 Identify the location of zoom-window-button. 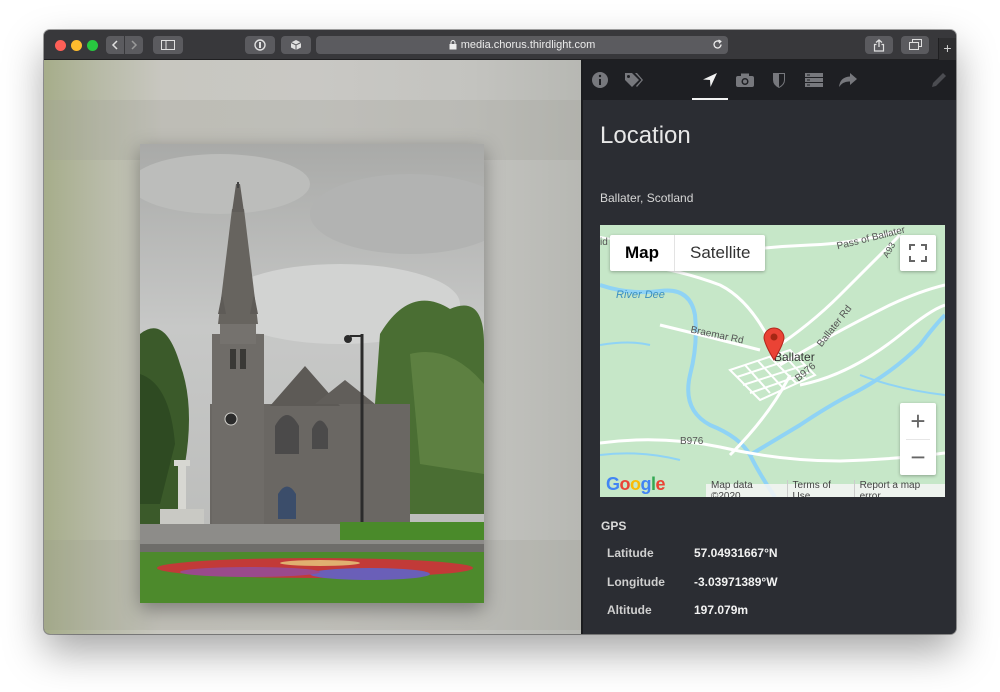
(92, 45).